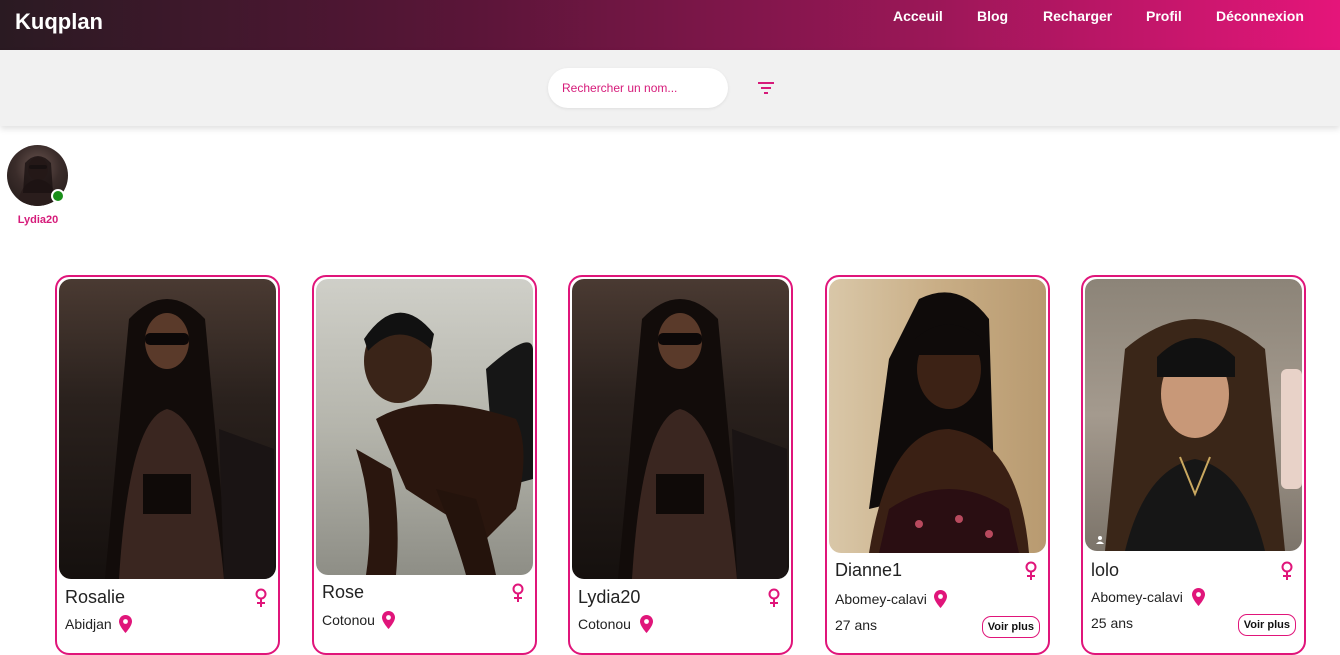 Image resolution: width=1340 pixels, height=655 pixels. Describe the element at coordinates (95, 597) in the screenshot. I see `profile-name: Rosalie` at that location.